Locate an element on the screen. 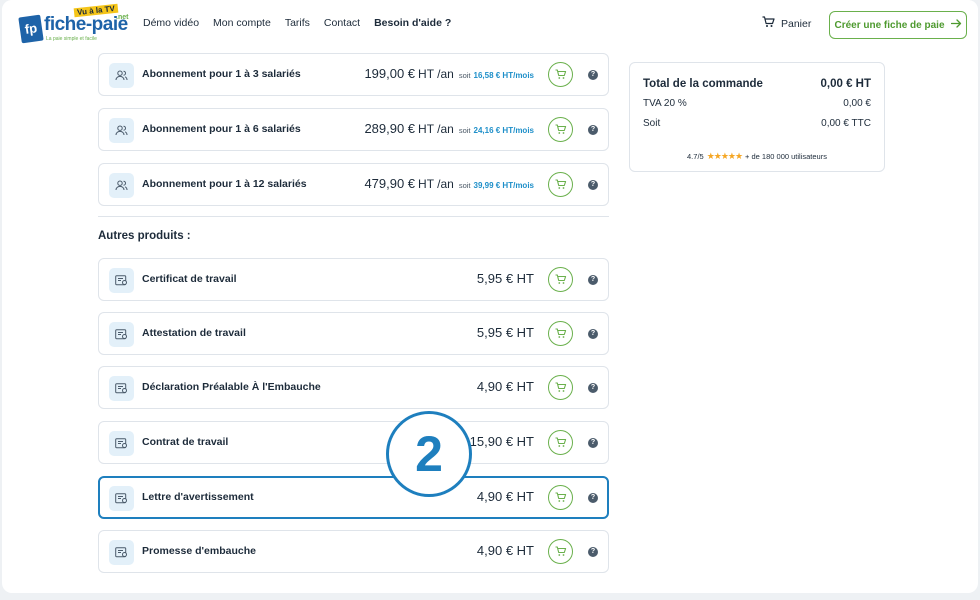 This screenshot has width=980, height=600. product-name: Contrat de travail is located at coordinates (185, 442).